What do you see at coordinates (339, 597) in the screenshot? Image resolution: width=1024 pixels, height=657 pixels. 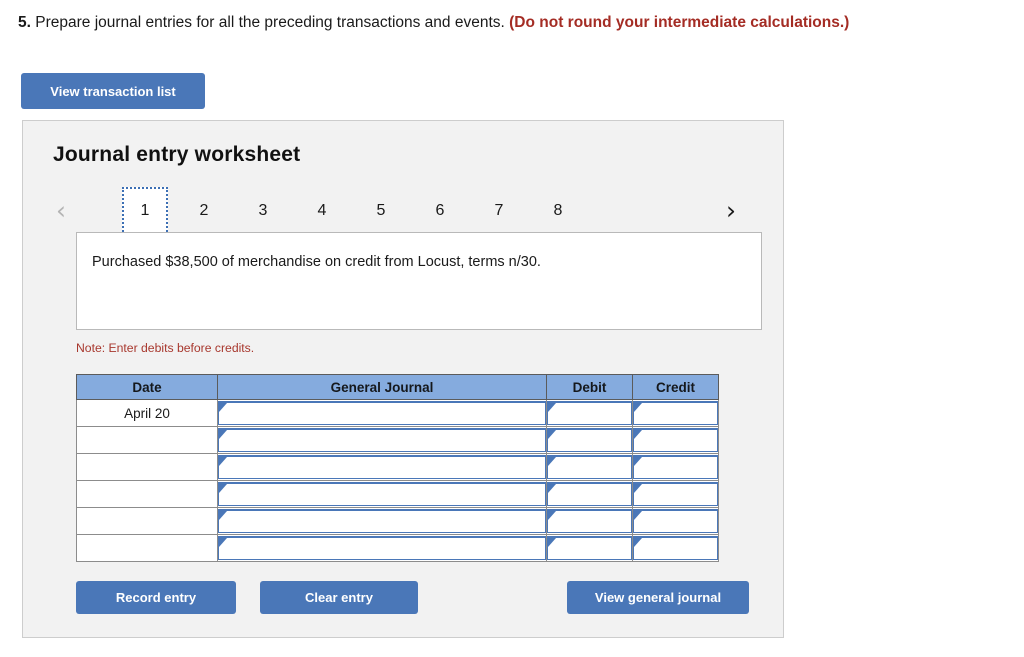 I see `clear-entry-button: Clear entry` at bounding box center [339, 597].